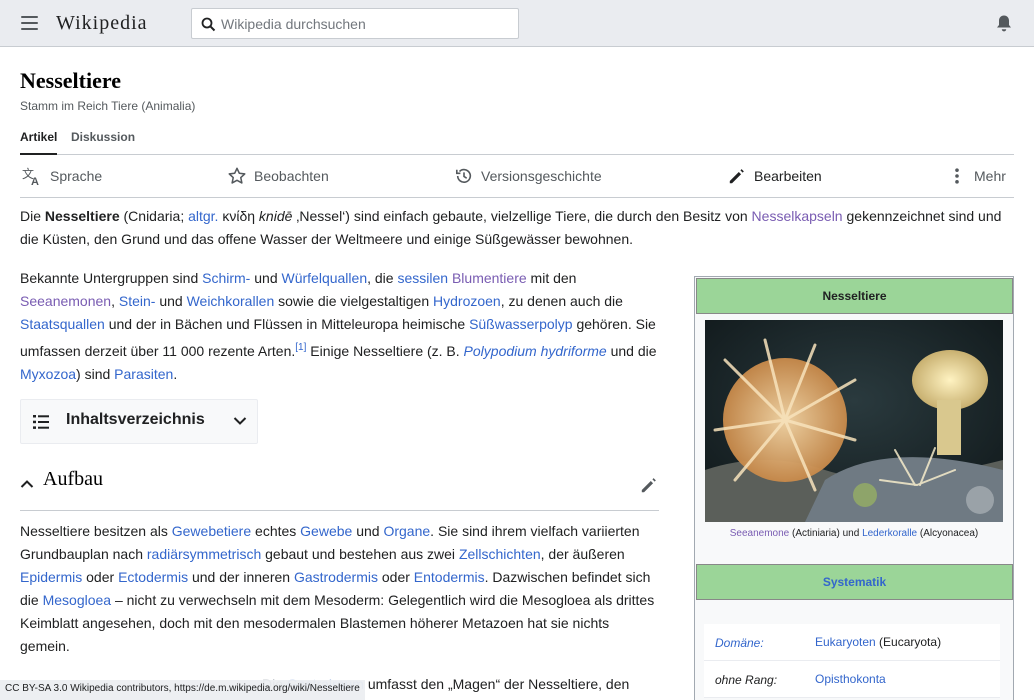 The image size is (1034, 700). Describe the element at coordinates (35, 181) in the screenshot. I see `svg-text: A` at that location.